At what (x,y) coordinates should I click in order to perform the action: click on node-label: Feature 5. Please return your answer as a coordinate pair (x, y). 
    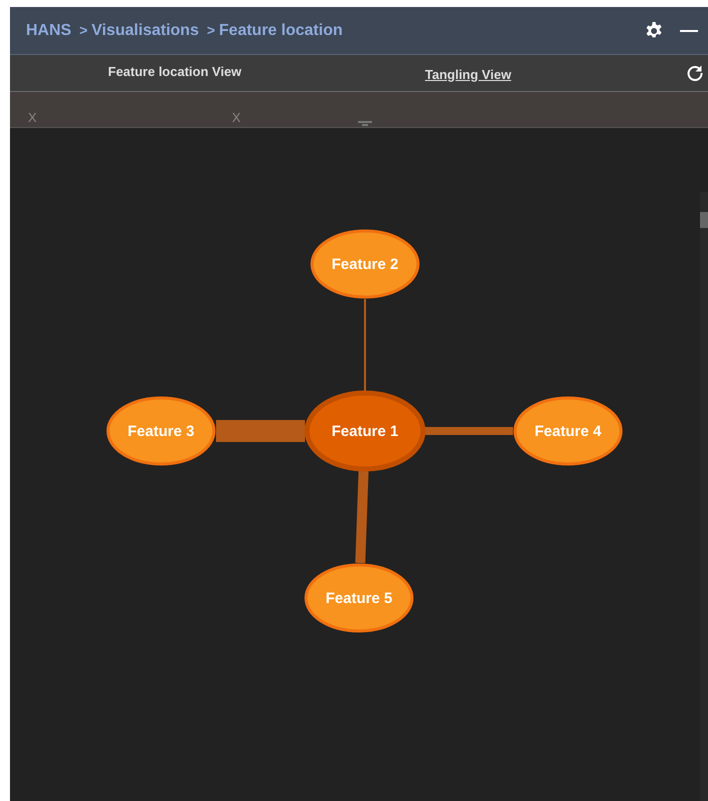
    Looking at the image, I should click on (359, 598).